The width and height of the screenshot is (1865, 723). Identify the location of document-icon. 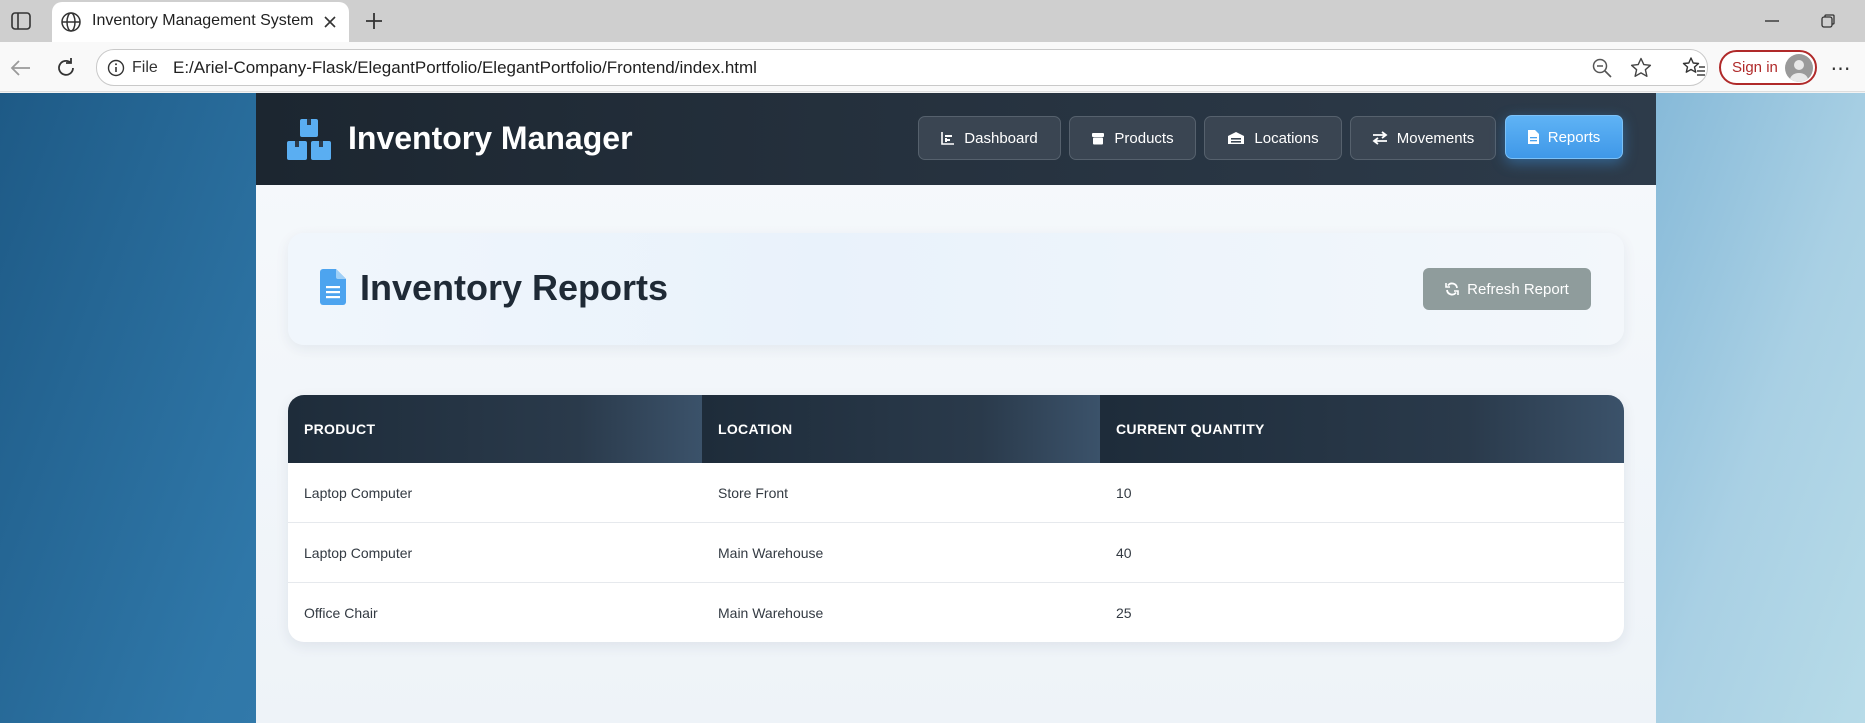
(333, 287).